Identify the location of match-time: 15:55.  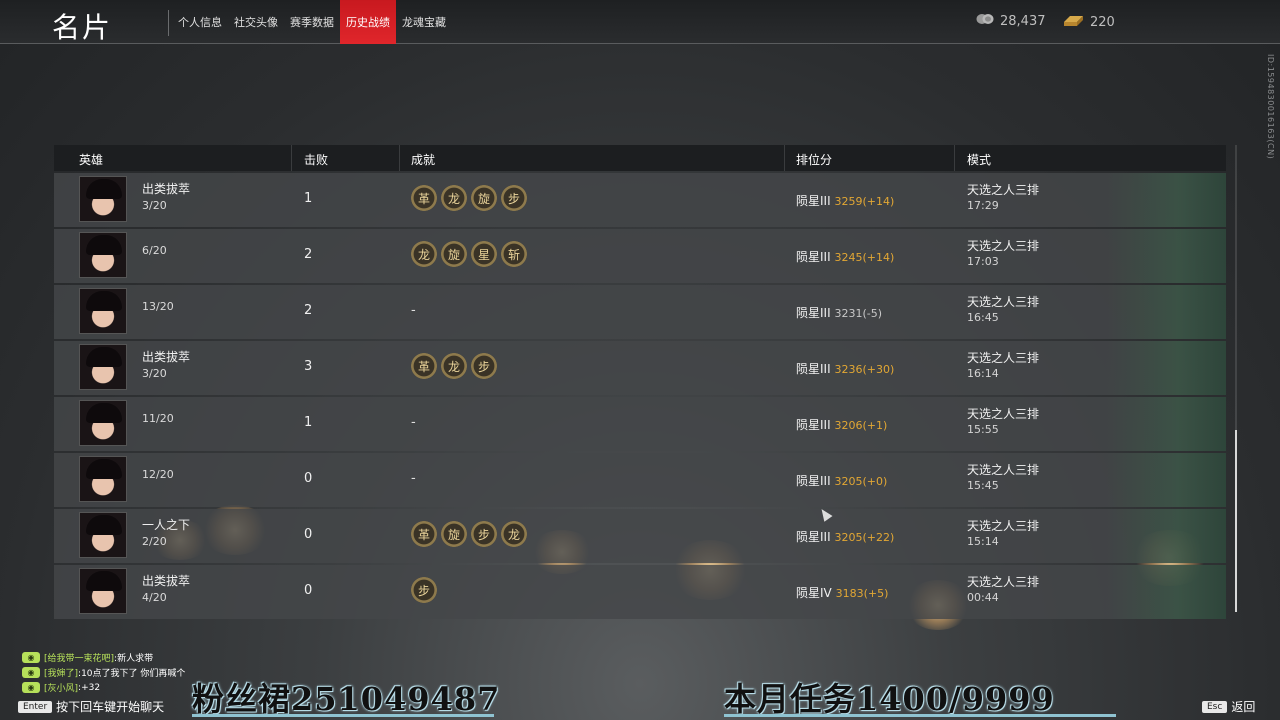
(983, 429).